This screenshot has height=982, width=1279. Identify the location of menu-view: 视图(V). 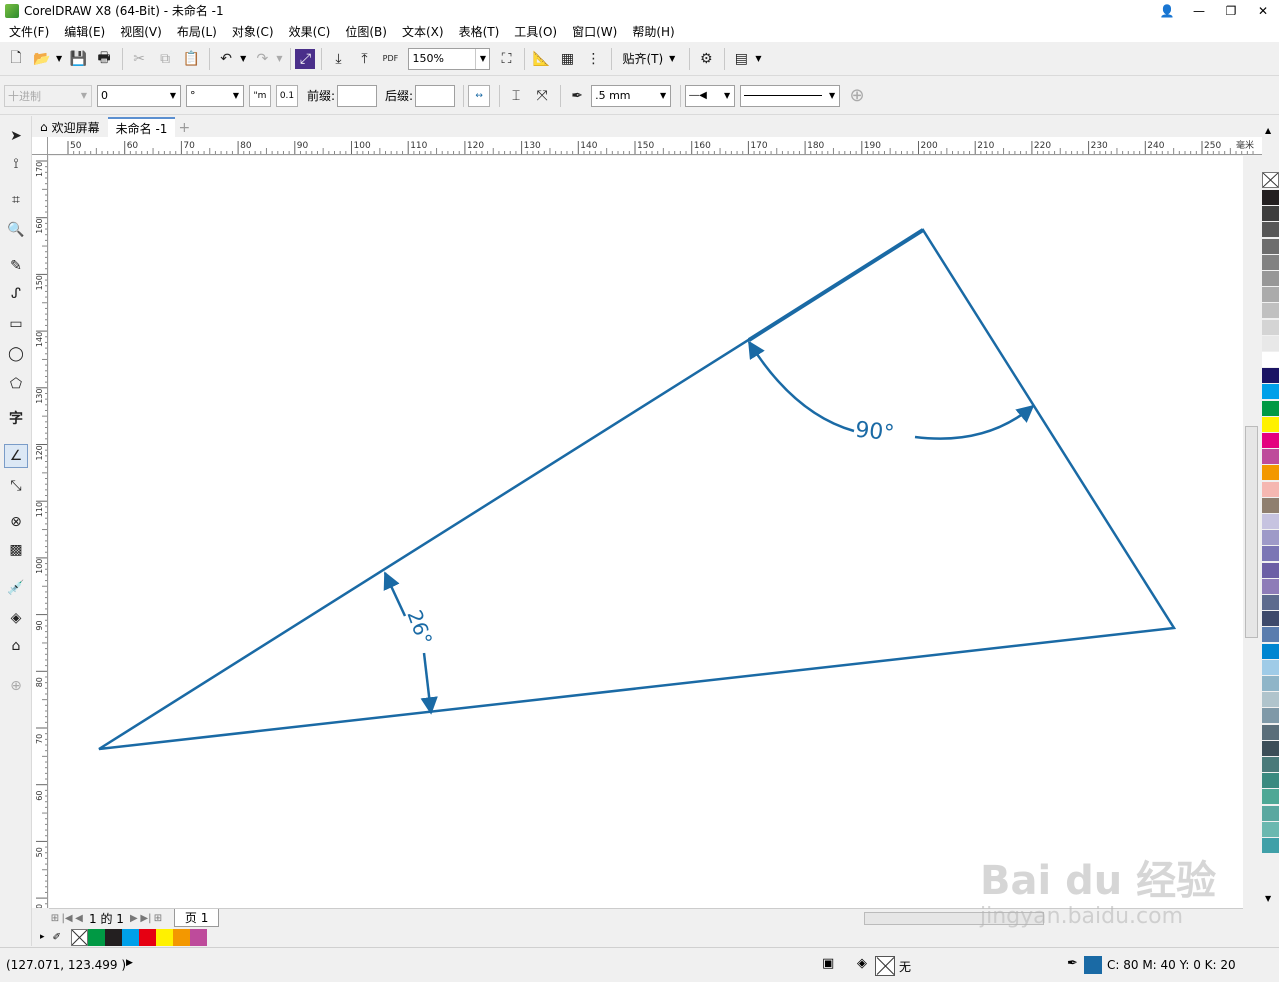
(141, 31).